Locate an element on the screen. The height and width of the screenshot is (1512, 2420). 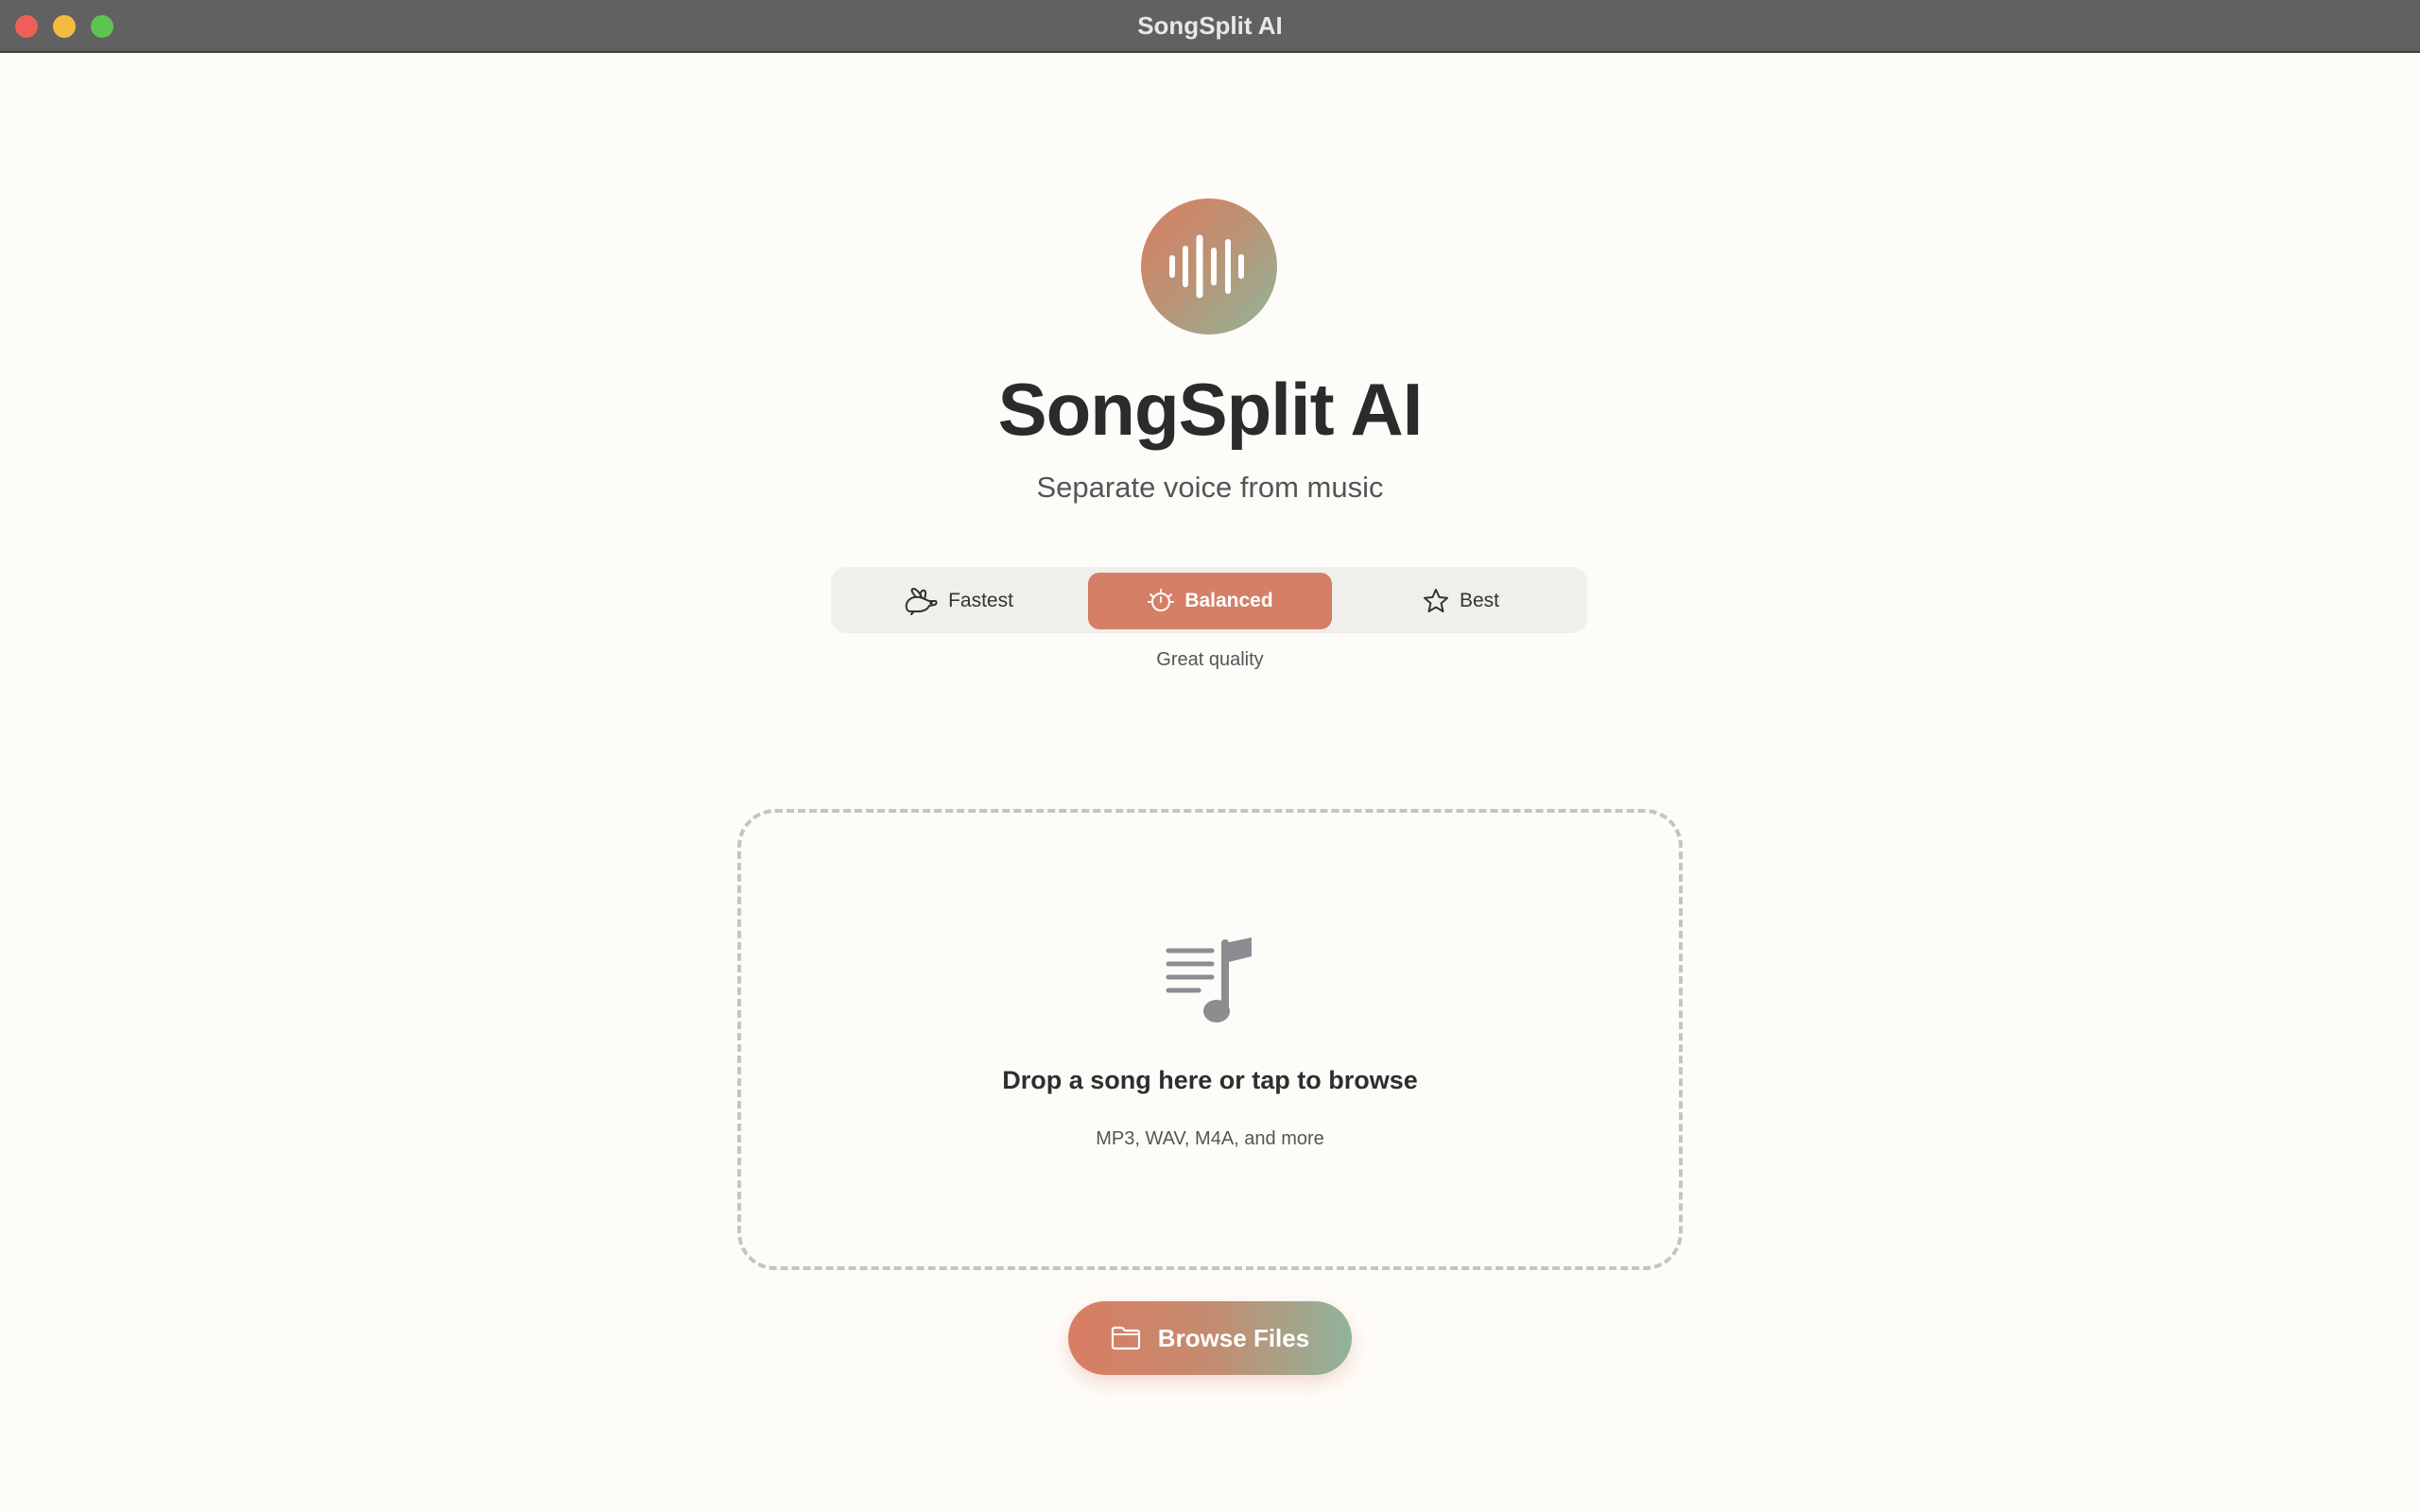
mode-description: Great quality is located at coordinates (1210, 659).